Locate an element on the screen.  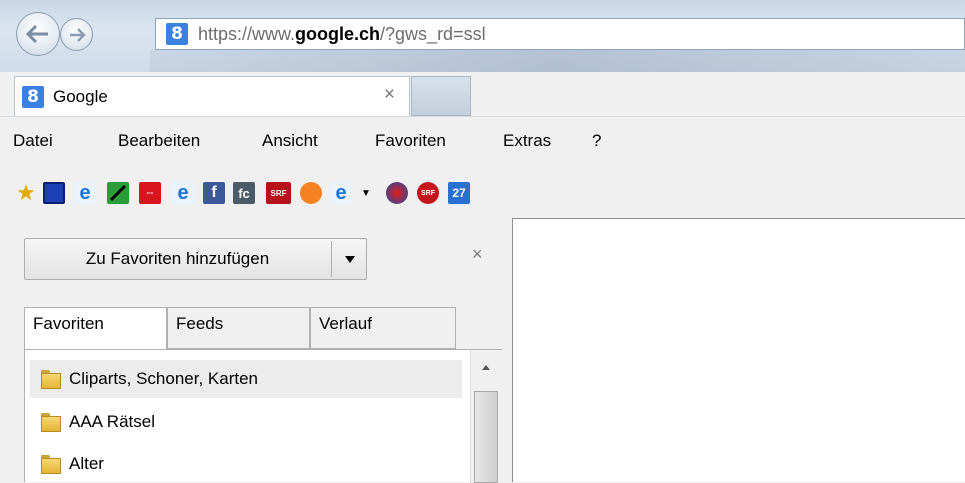
forward-button is located at coordinates (76, 34).